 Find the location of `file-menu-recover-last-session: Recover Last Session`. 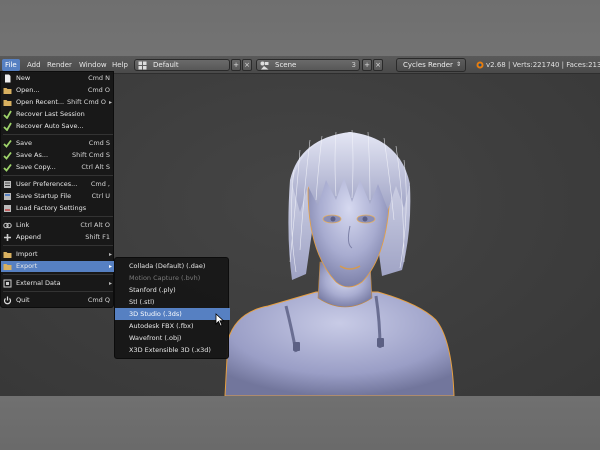

file-menu-recover-last-session: Recover Last Session is located at coordinates (58, 114).